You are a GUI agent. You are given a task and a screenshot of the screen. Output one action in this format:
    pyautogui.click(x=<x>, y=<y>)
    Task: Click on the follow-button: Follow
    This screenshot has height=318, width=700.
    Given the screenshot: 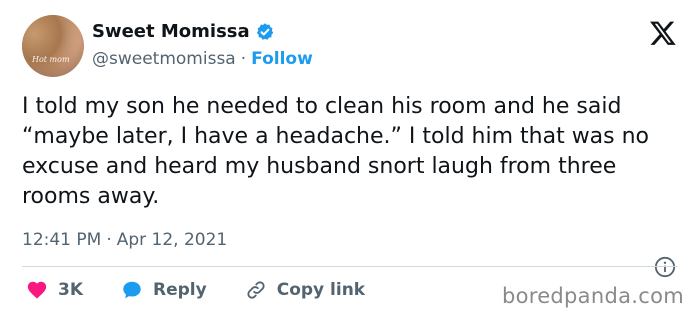 What is the action you would take?
    pyautogui.click(x=282, y=59)
    